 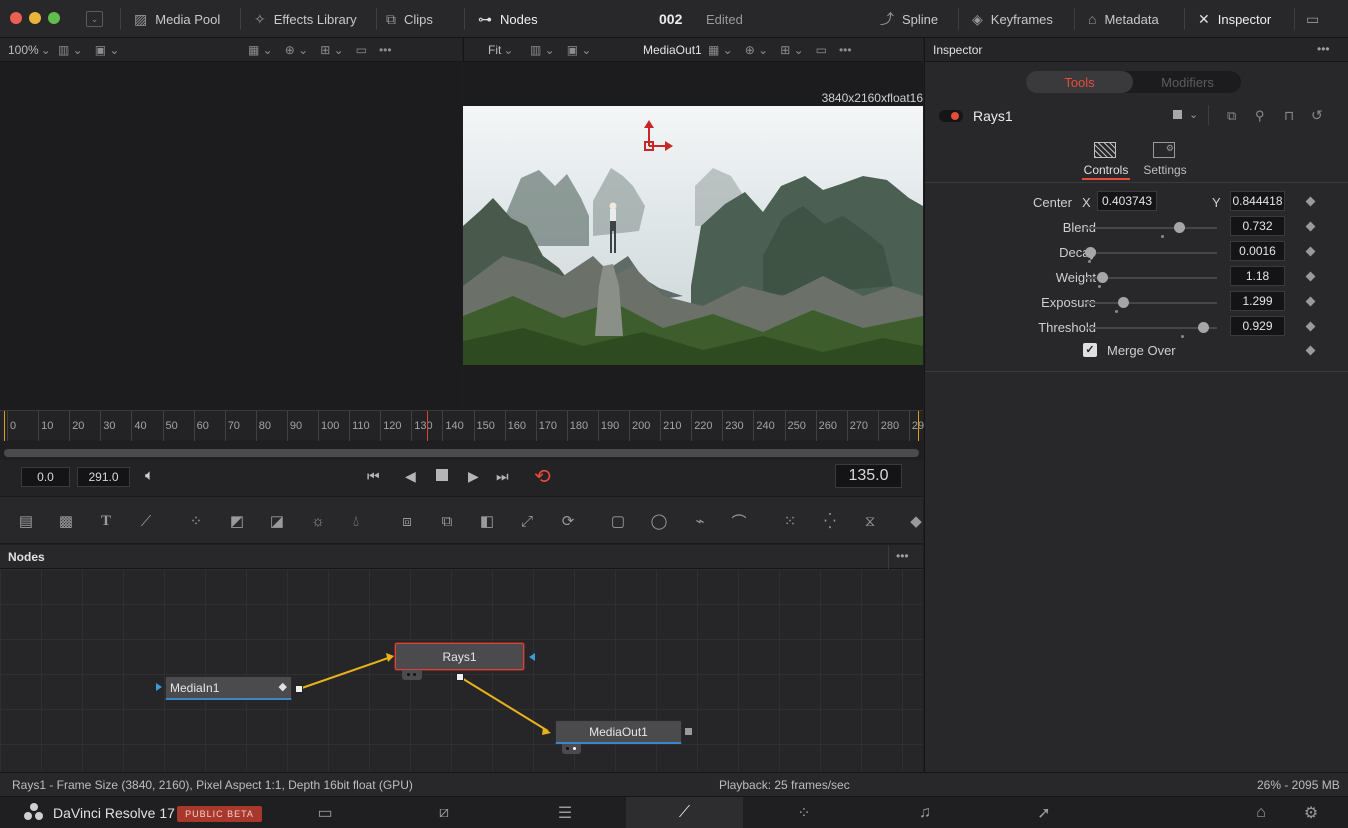 I want to click on tab-tools: Tools, so click(x=1079, y=82).